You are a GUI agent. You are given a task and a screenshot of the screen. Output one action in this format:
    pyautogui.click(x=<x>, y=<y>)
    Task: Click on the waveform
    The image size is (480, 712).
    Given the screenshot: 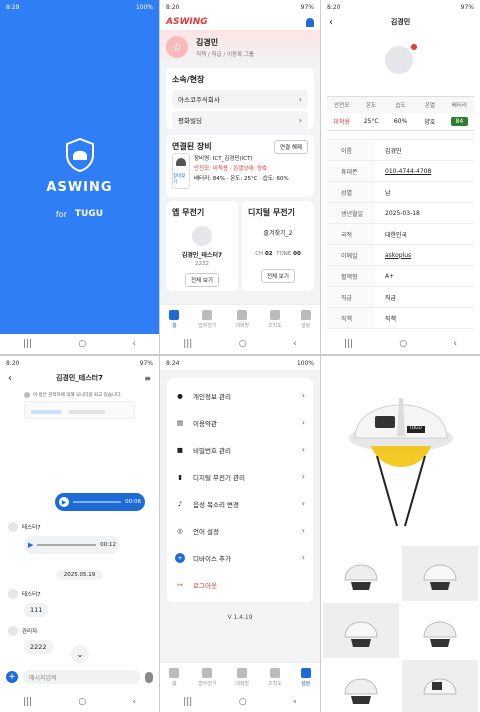 What is the action you would take?
    pyautogui.click(x=97, y=502)
    